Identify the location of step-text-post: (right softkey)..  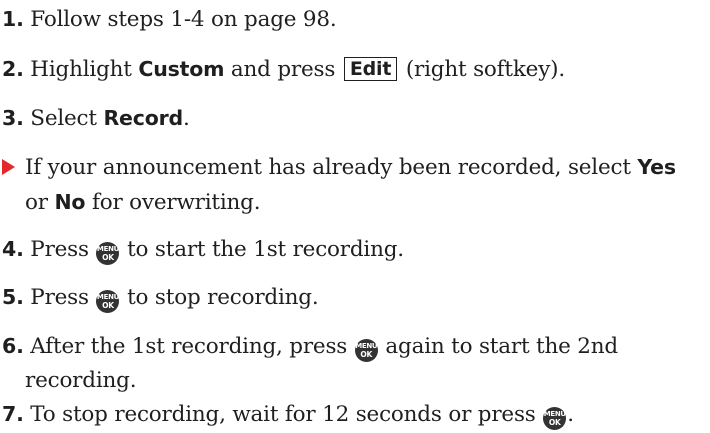
(482, 69).